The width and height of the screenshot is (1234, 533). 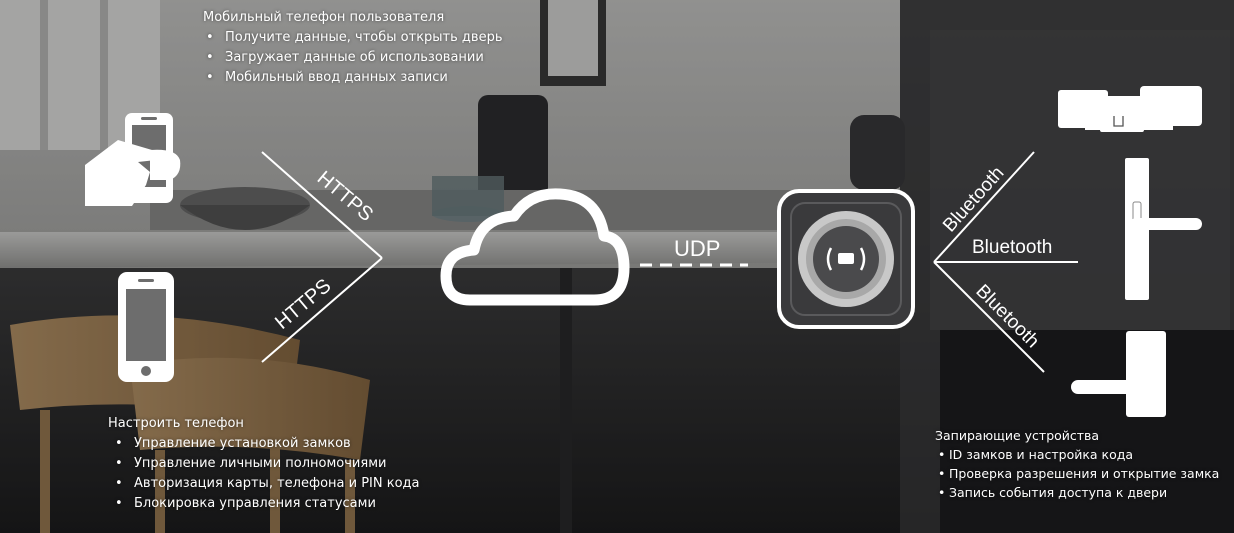 I want to click on bluetooth-line-bottom, so click(x=989, y=317).